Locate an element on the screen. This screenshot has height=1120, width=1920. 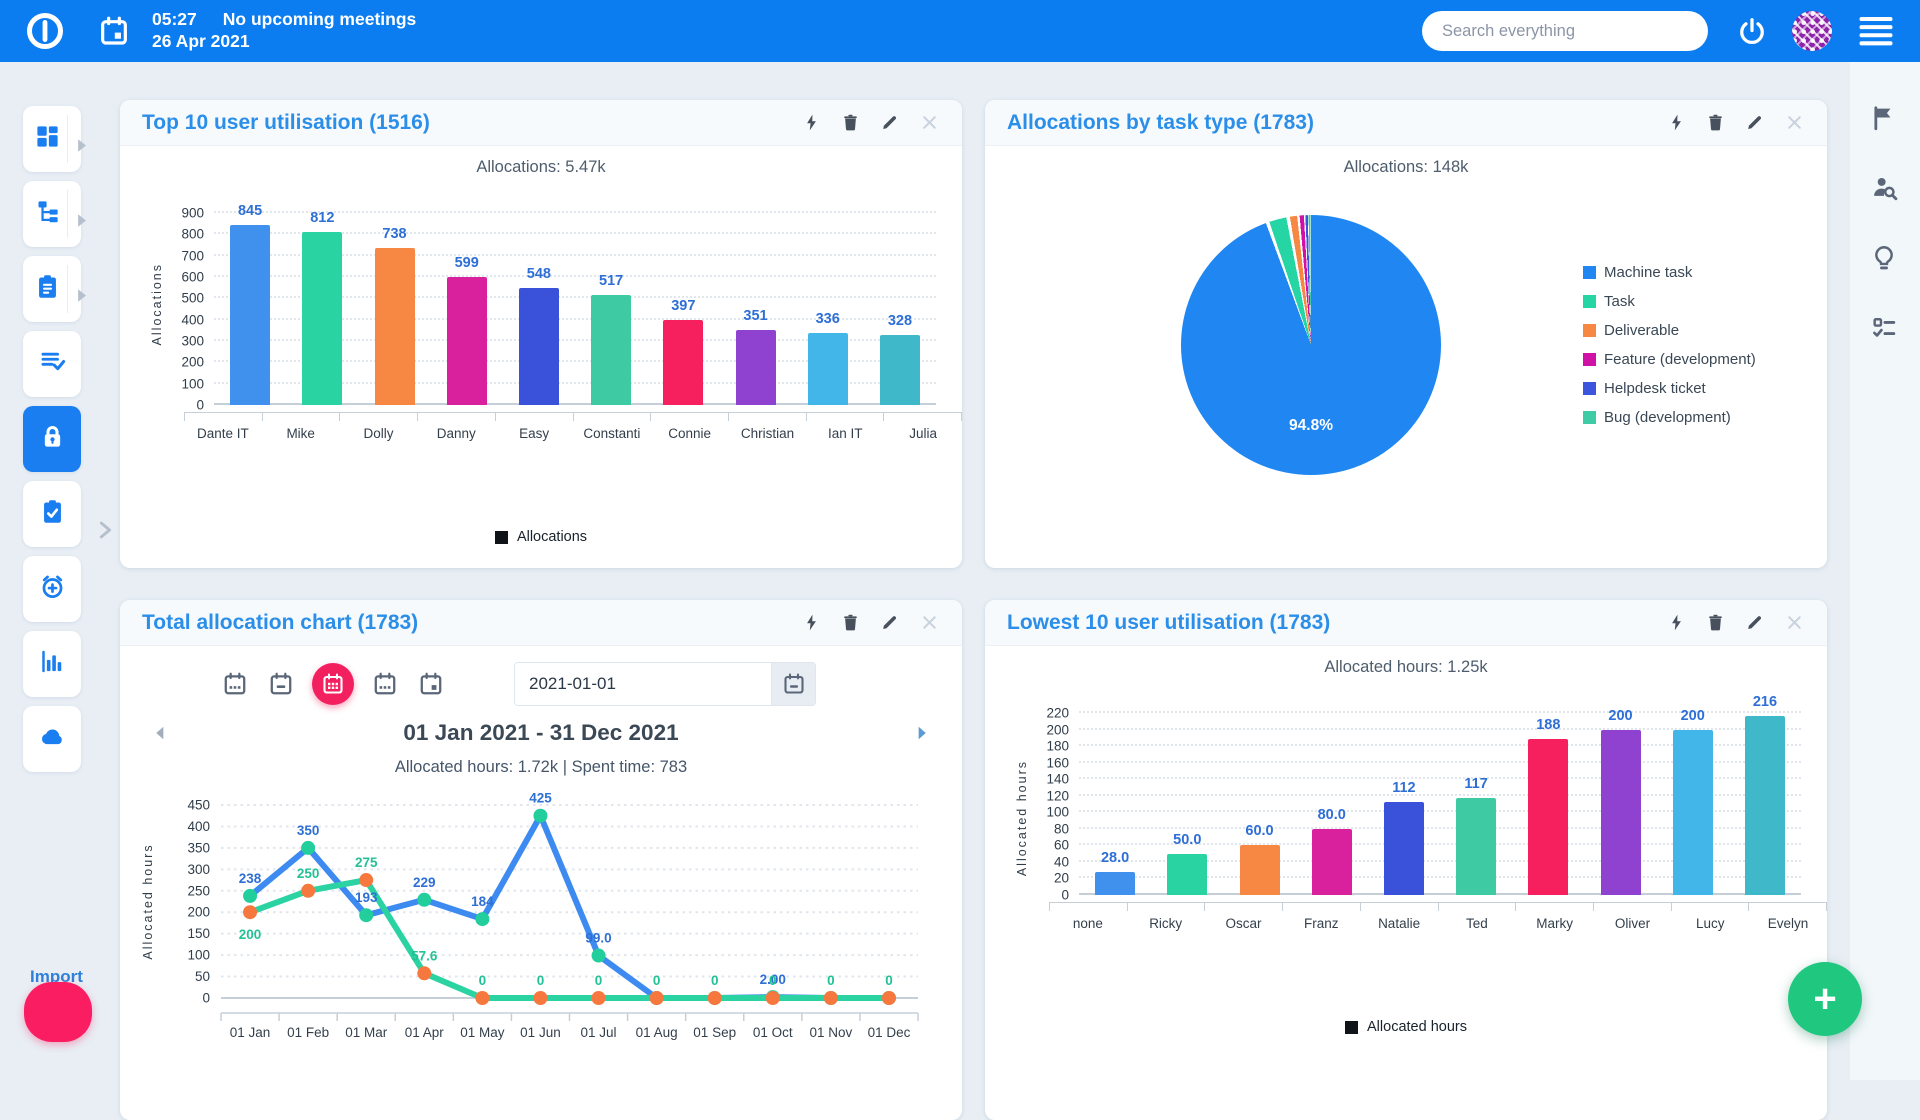
sidebar-item-cloud-storage is located at coordinates (52, 739).